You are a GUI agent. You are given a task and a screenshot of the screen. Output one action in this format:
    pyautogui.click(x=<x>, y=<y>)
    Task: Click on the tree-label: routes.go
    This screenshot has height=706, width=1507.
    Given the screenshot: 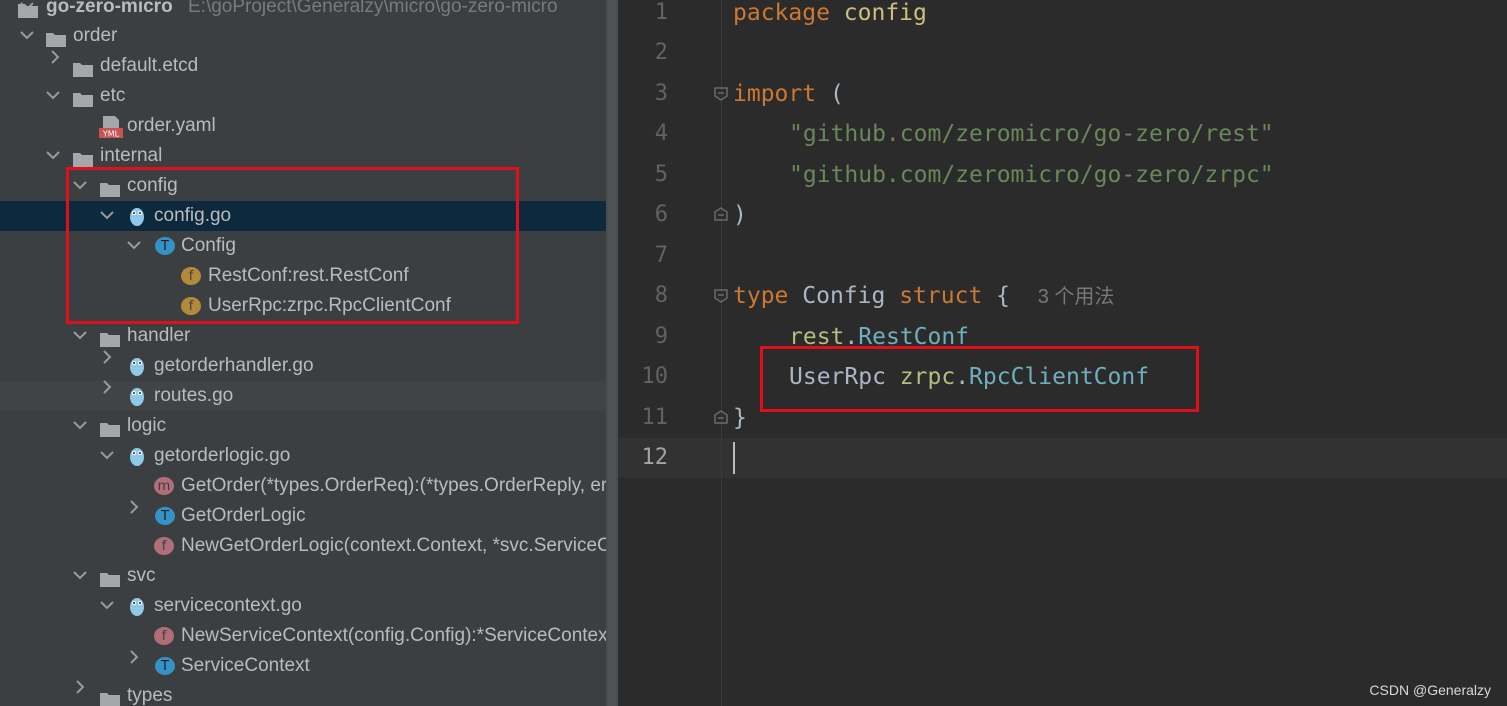 What is the action you would take?
    pyautogui.click(x=194, y=395)
    